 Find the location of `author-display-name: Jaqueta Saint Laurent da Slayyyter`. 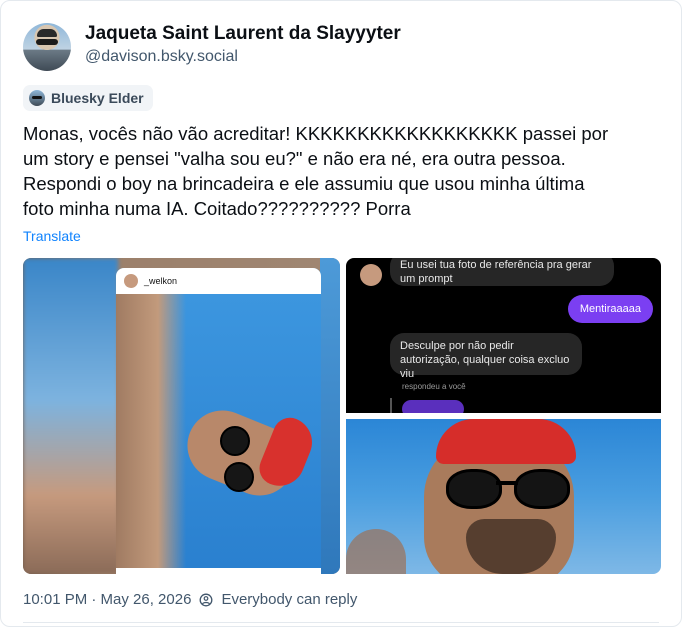

author-display-name: Jaqueta Saint Laurent da Slayyyter is located at coordinates (243, 34).